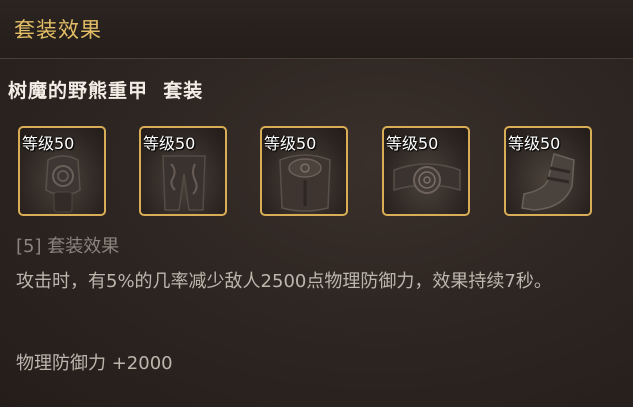 The image size is (633, 407). I want to click on set-effect-title: [5] 套装效果, so click(68, 246).